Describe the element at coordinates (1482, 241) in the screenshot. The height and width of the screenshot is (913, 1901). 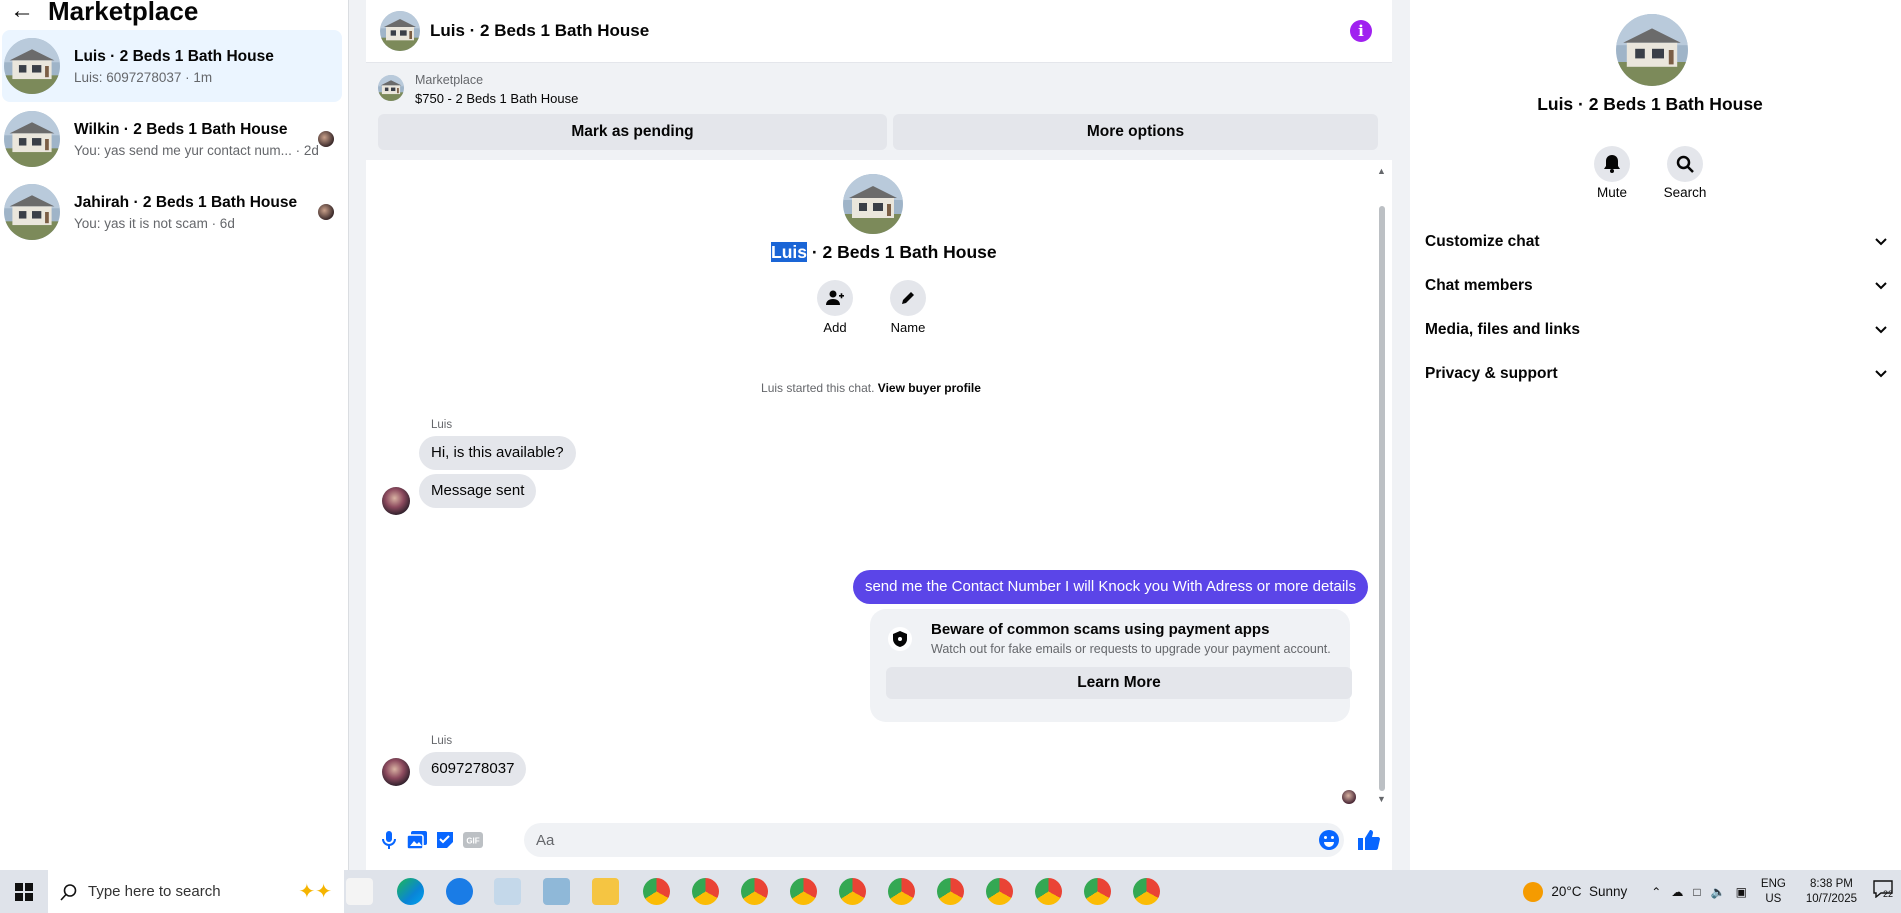
I see `section-label: Customize chat` at that location.